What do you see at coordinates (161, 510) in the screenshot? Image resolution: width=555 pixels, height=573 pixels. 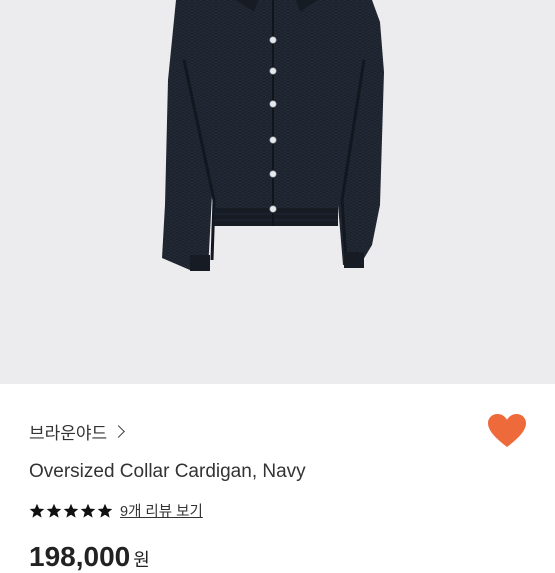 I see `review-link: 9개 리뷰 보기` at bounding box center [161, 510].